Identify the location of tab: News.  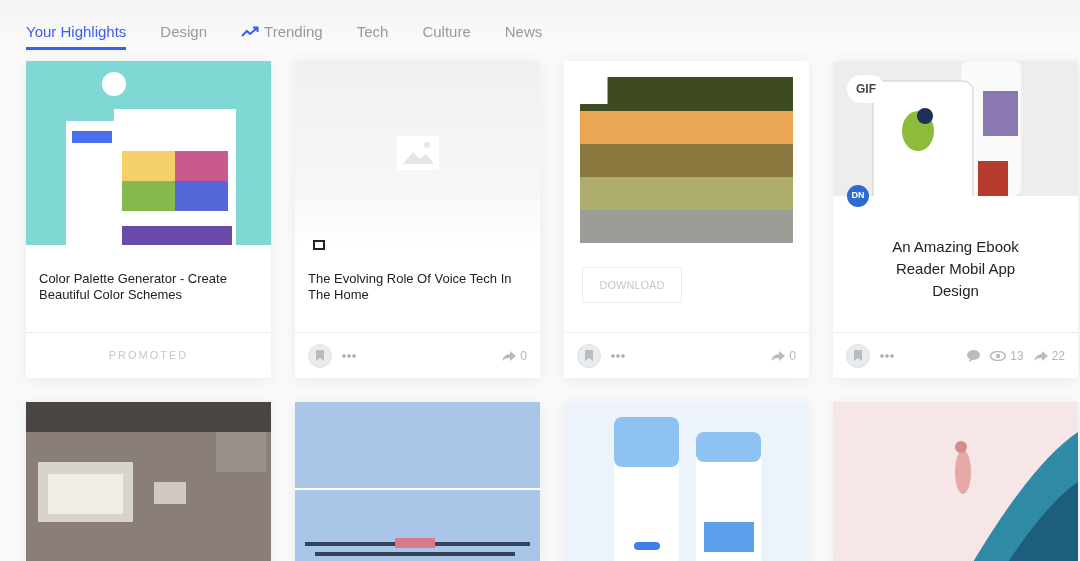
(523, 32).